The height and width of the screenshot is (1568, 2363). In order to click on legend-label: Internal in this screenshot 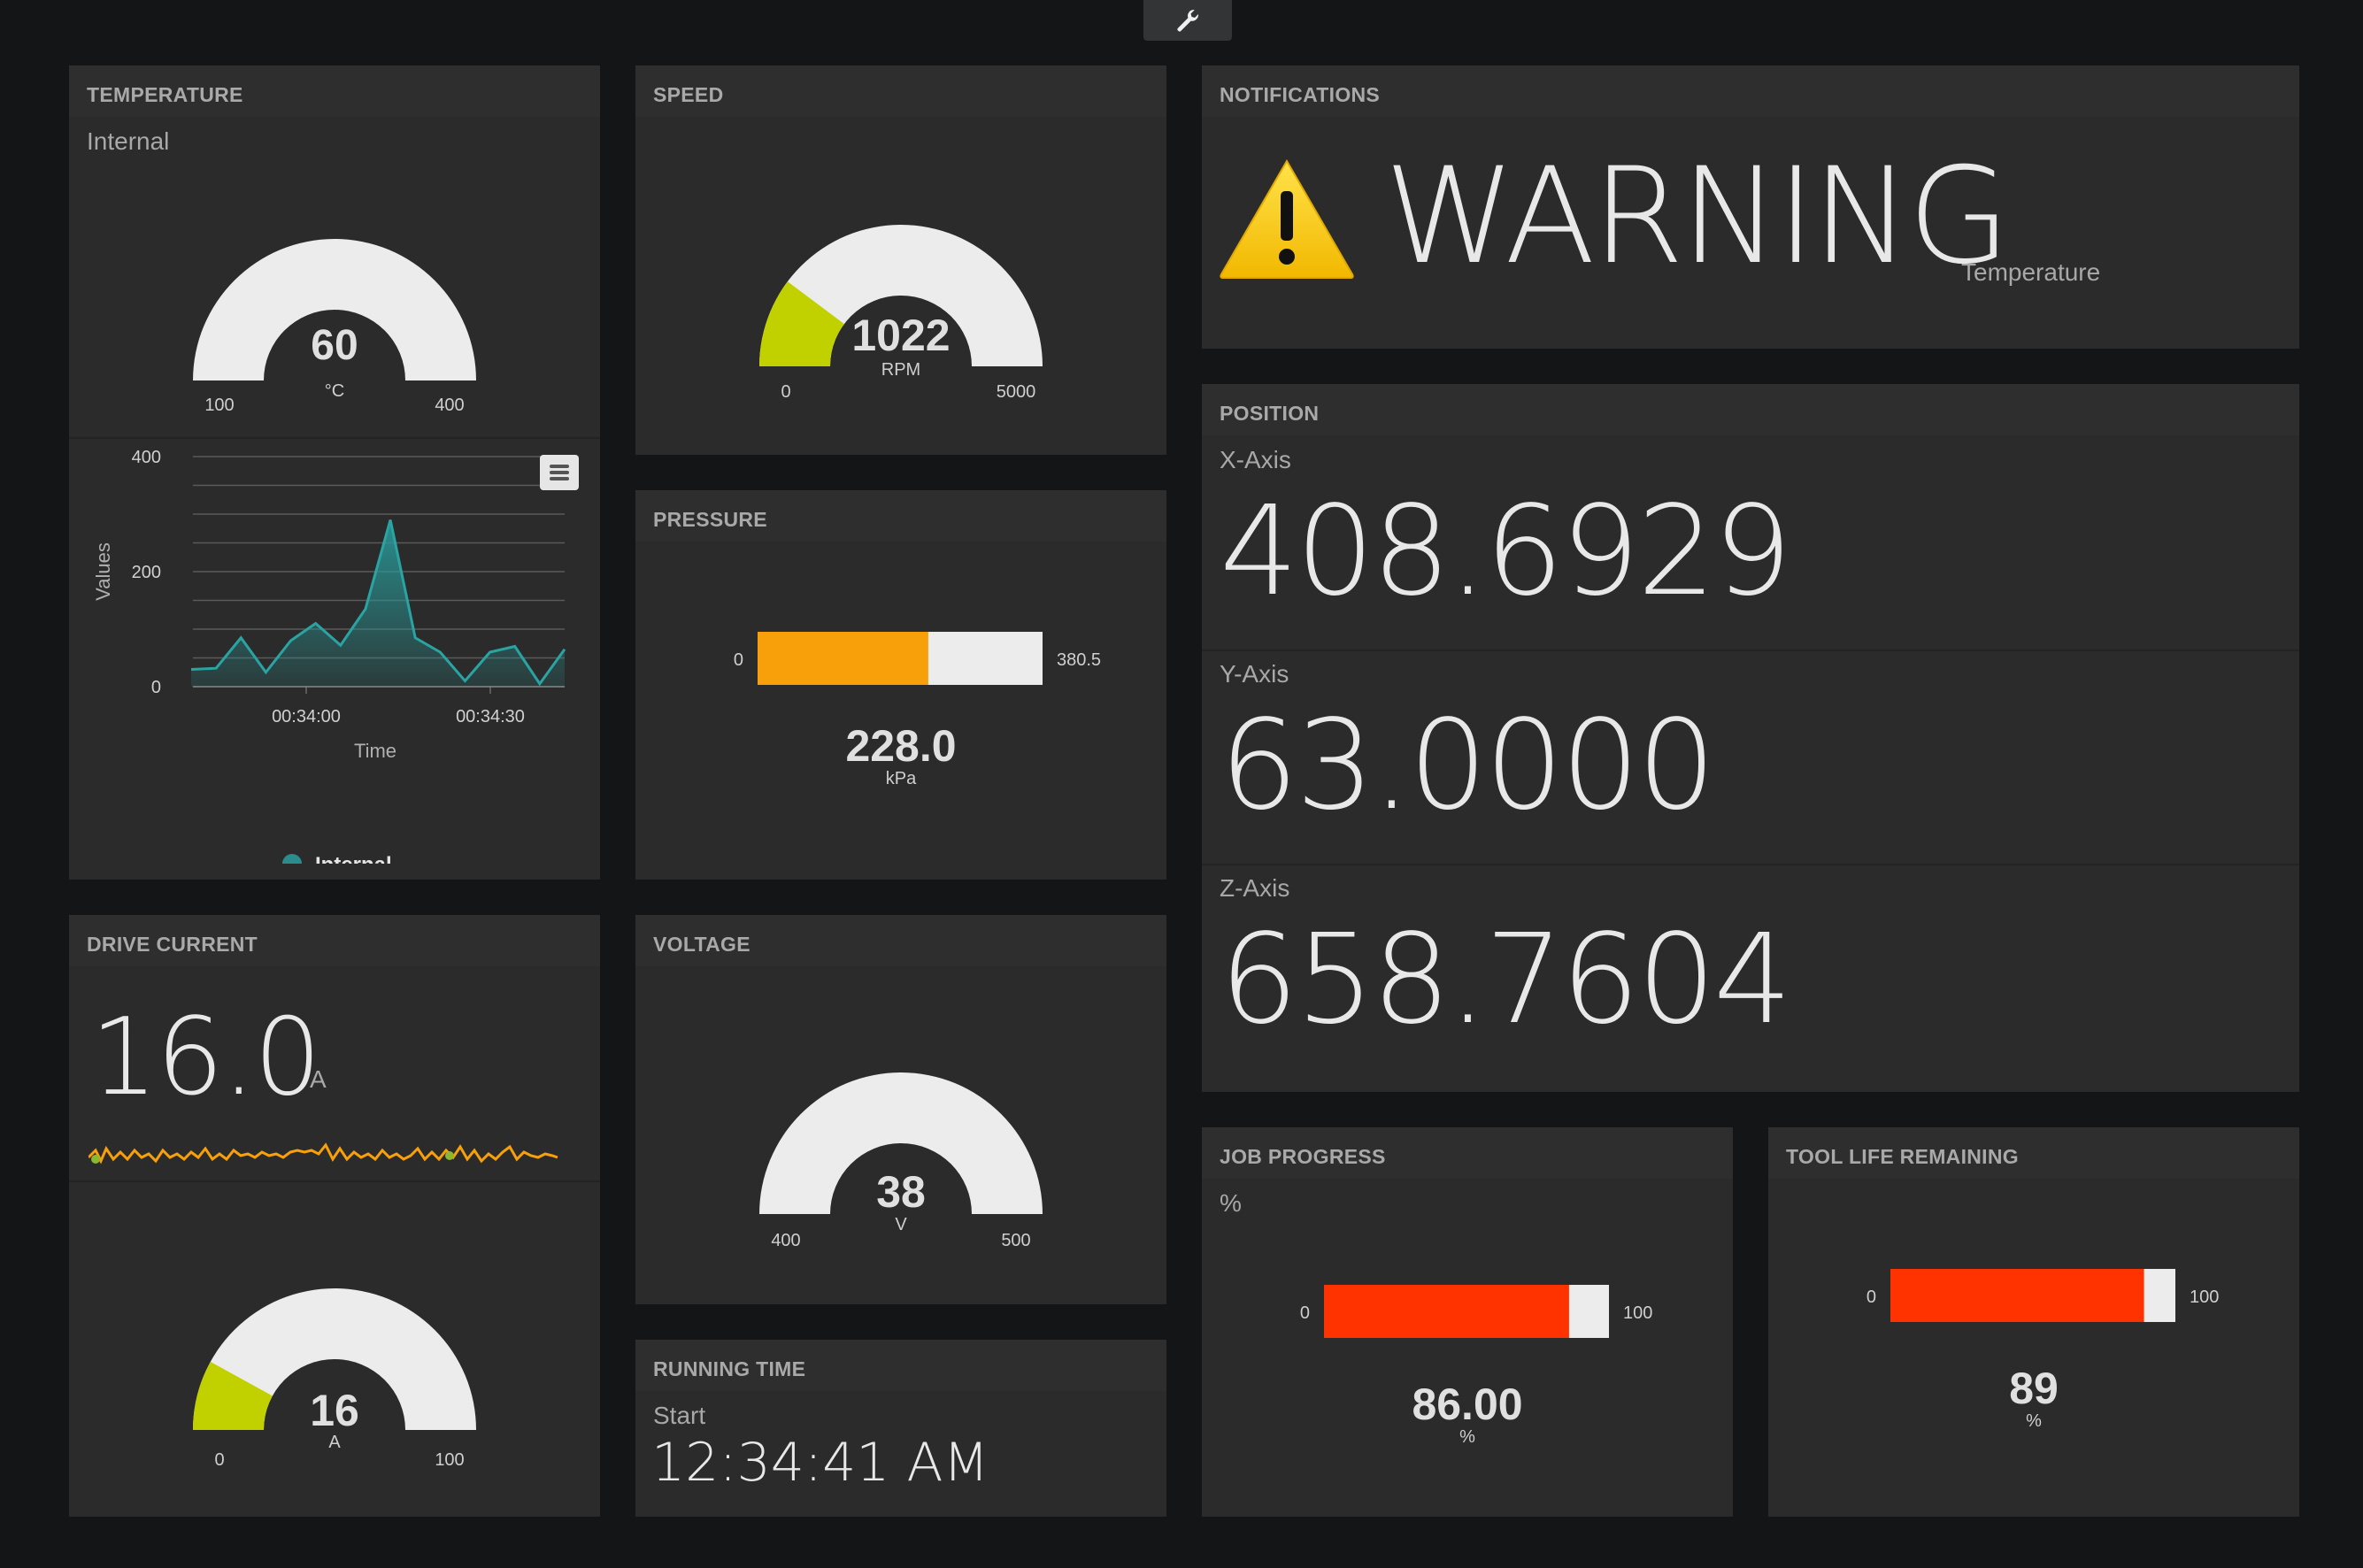, I will do `click(353, 858)`.